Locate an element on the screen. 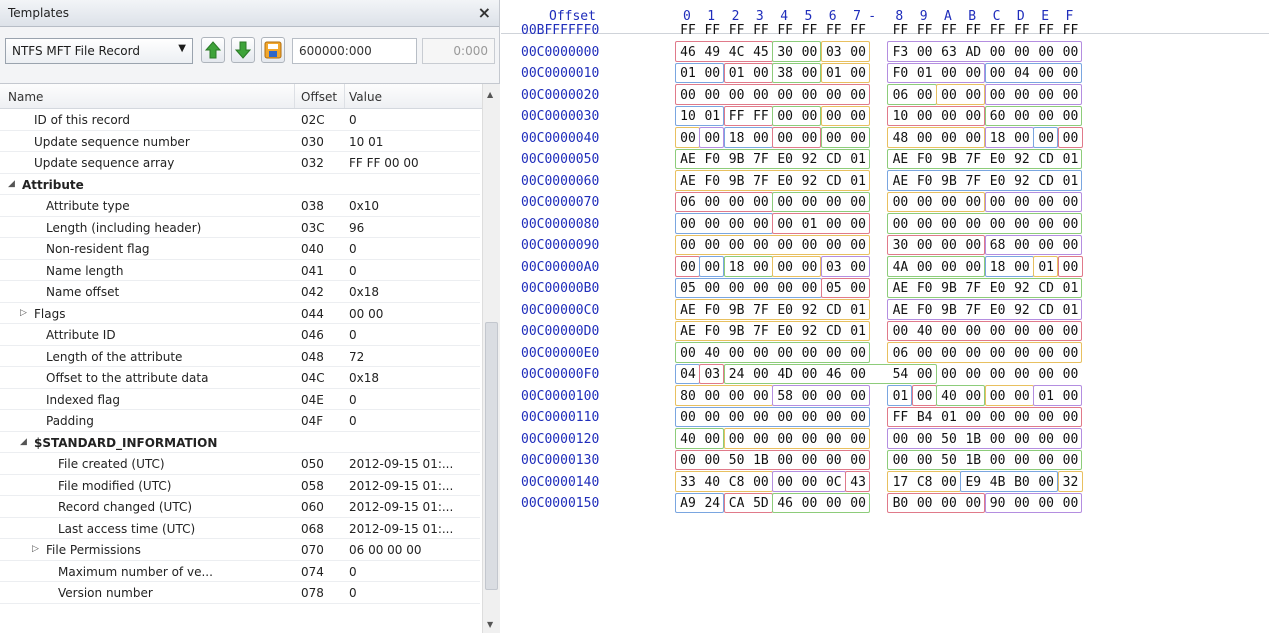 Image resolution: width=1269 pixels, height=633 pixels. hex-byte: 17 is located at coordinates (900, 482).